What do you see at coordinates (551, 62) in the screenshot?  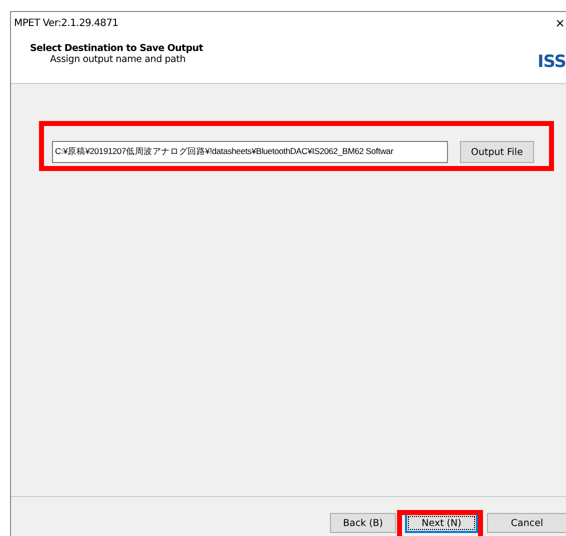 I see `logo: ISS` at bounding box center [551, 62].